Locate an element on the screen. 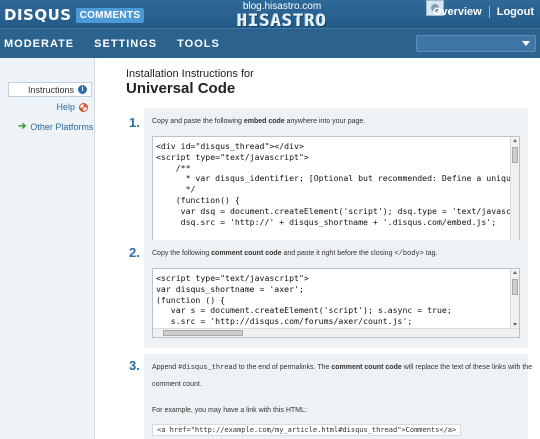  horizontal-scrollbar is located at coordinates (336, 332).